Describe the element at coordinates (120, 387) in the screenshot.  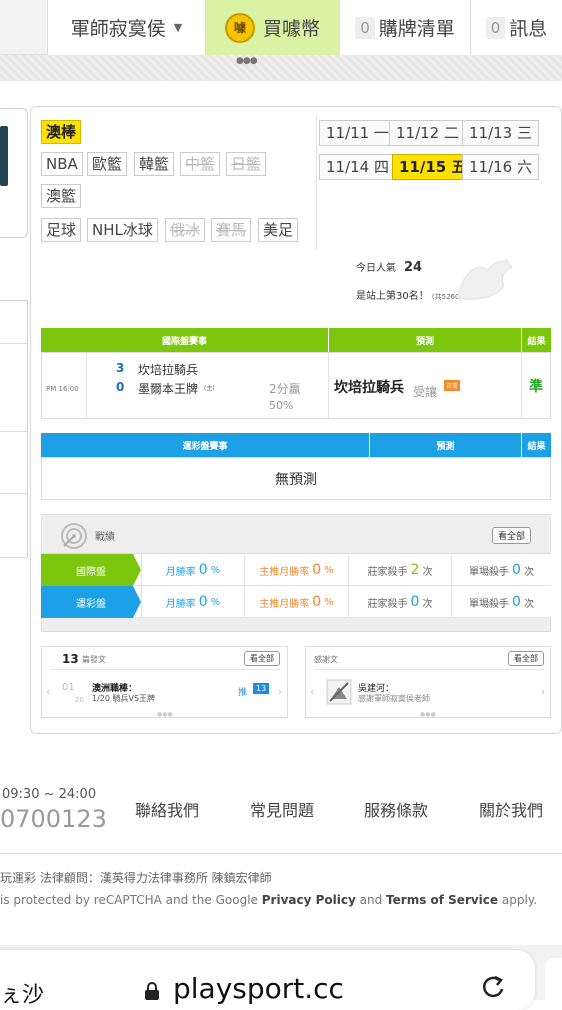
I see `team2-score: 0` at that location.